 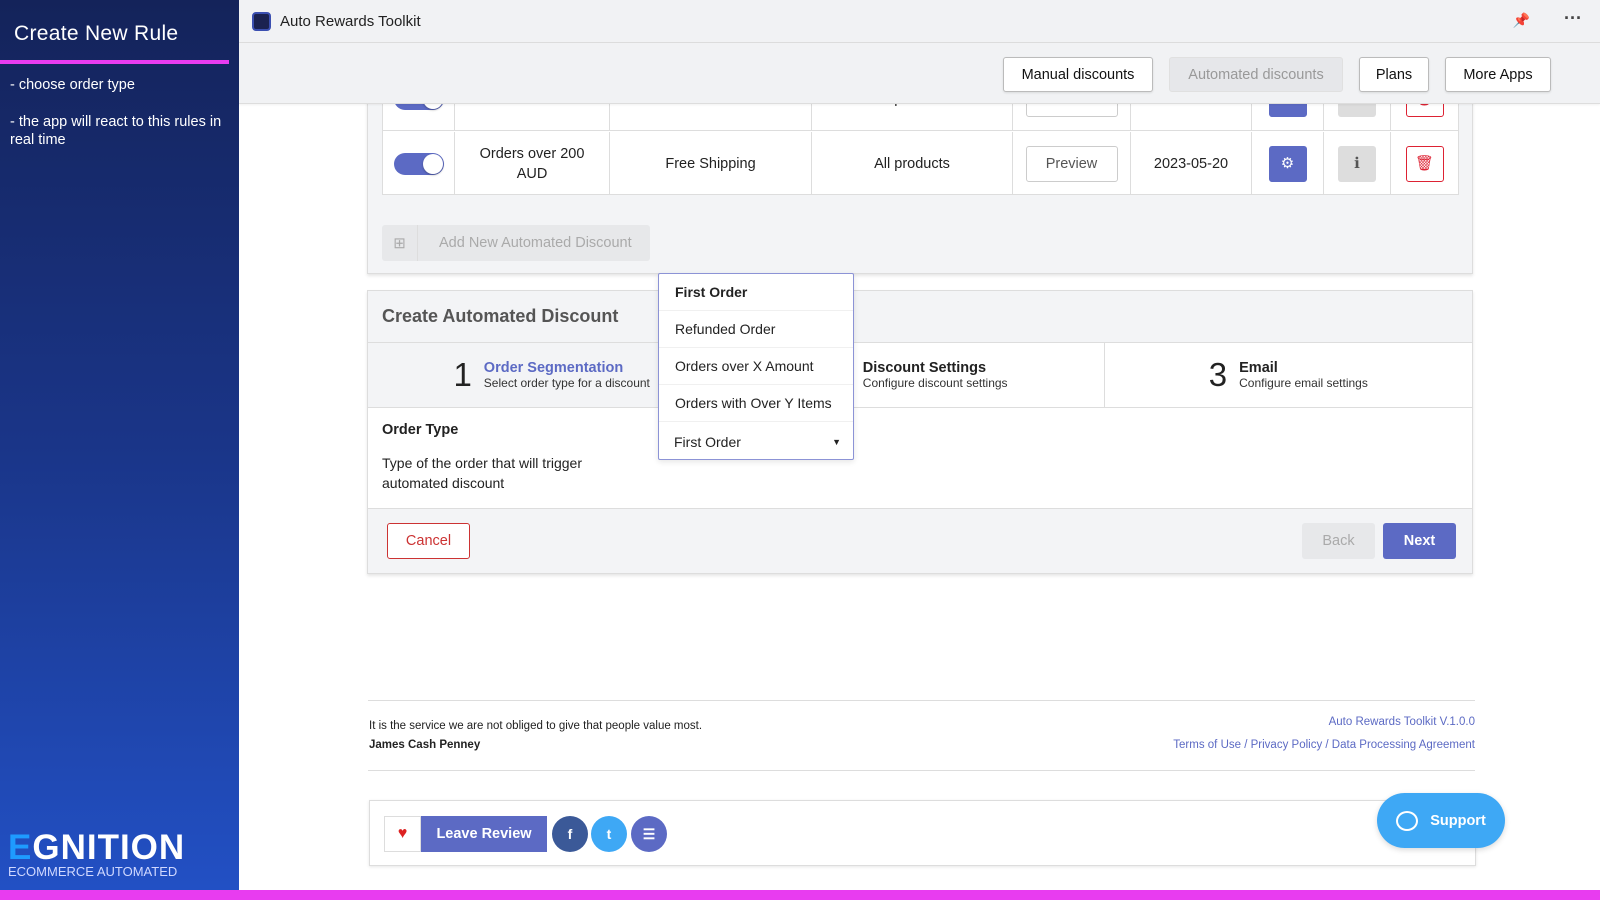 What do you see at coordinates (912, 163) in the screenshot?
I see `rule-scope: All products` at bounding box center [912, 163].